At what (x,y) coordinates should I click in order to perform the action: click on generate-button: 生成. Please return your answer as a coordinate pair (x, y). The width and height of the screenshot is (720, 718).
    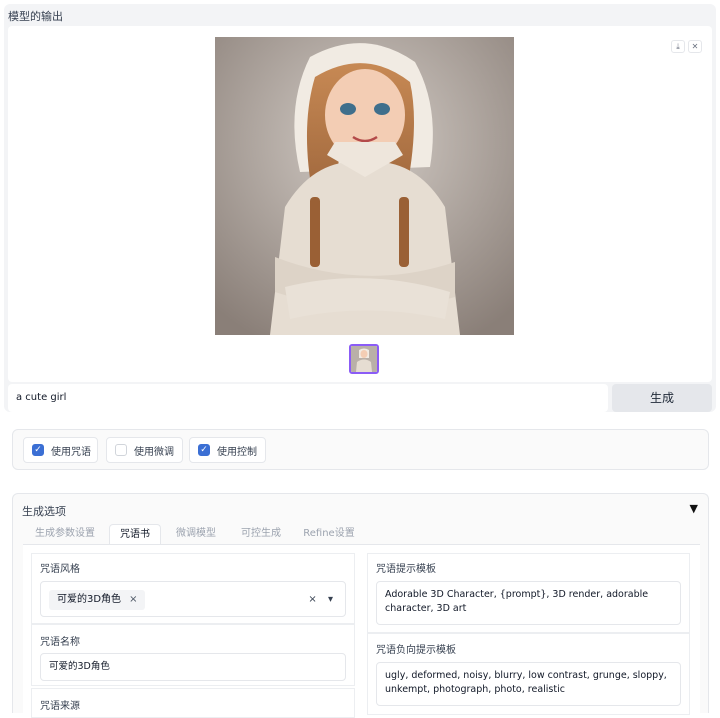
    Looking at the image, I should click on (662, 398).